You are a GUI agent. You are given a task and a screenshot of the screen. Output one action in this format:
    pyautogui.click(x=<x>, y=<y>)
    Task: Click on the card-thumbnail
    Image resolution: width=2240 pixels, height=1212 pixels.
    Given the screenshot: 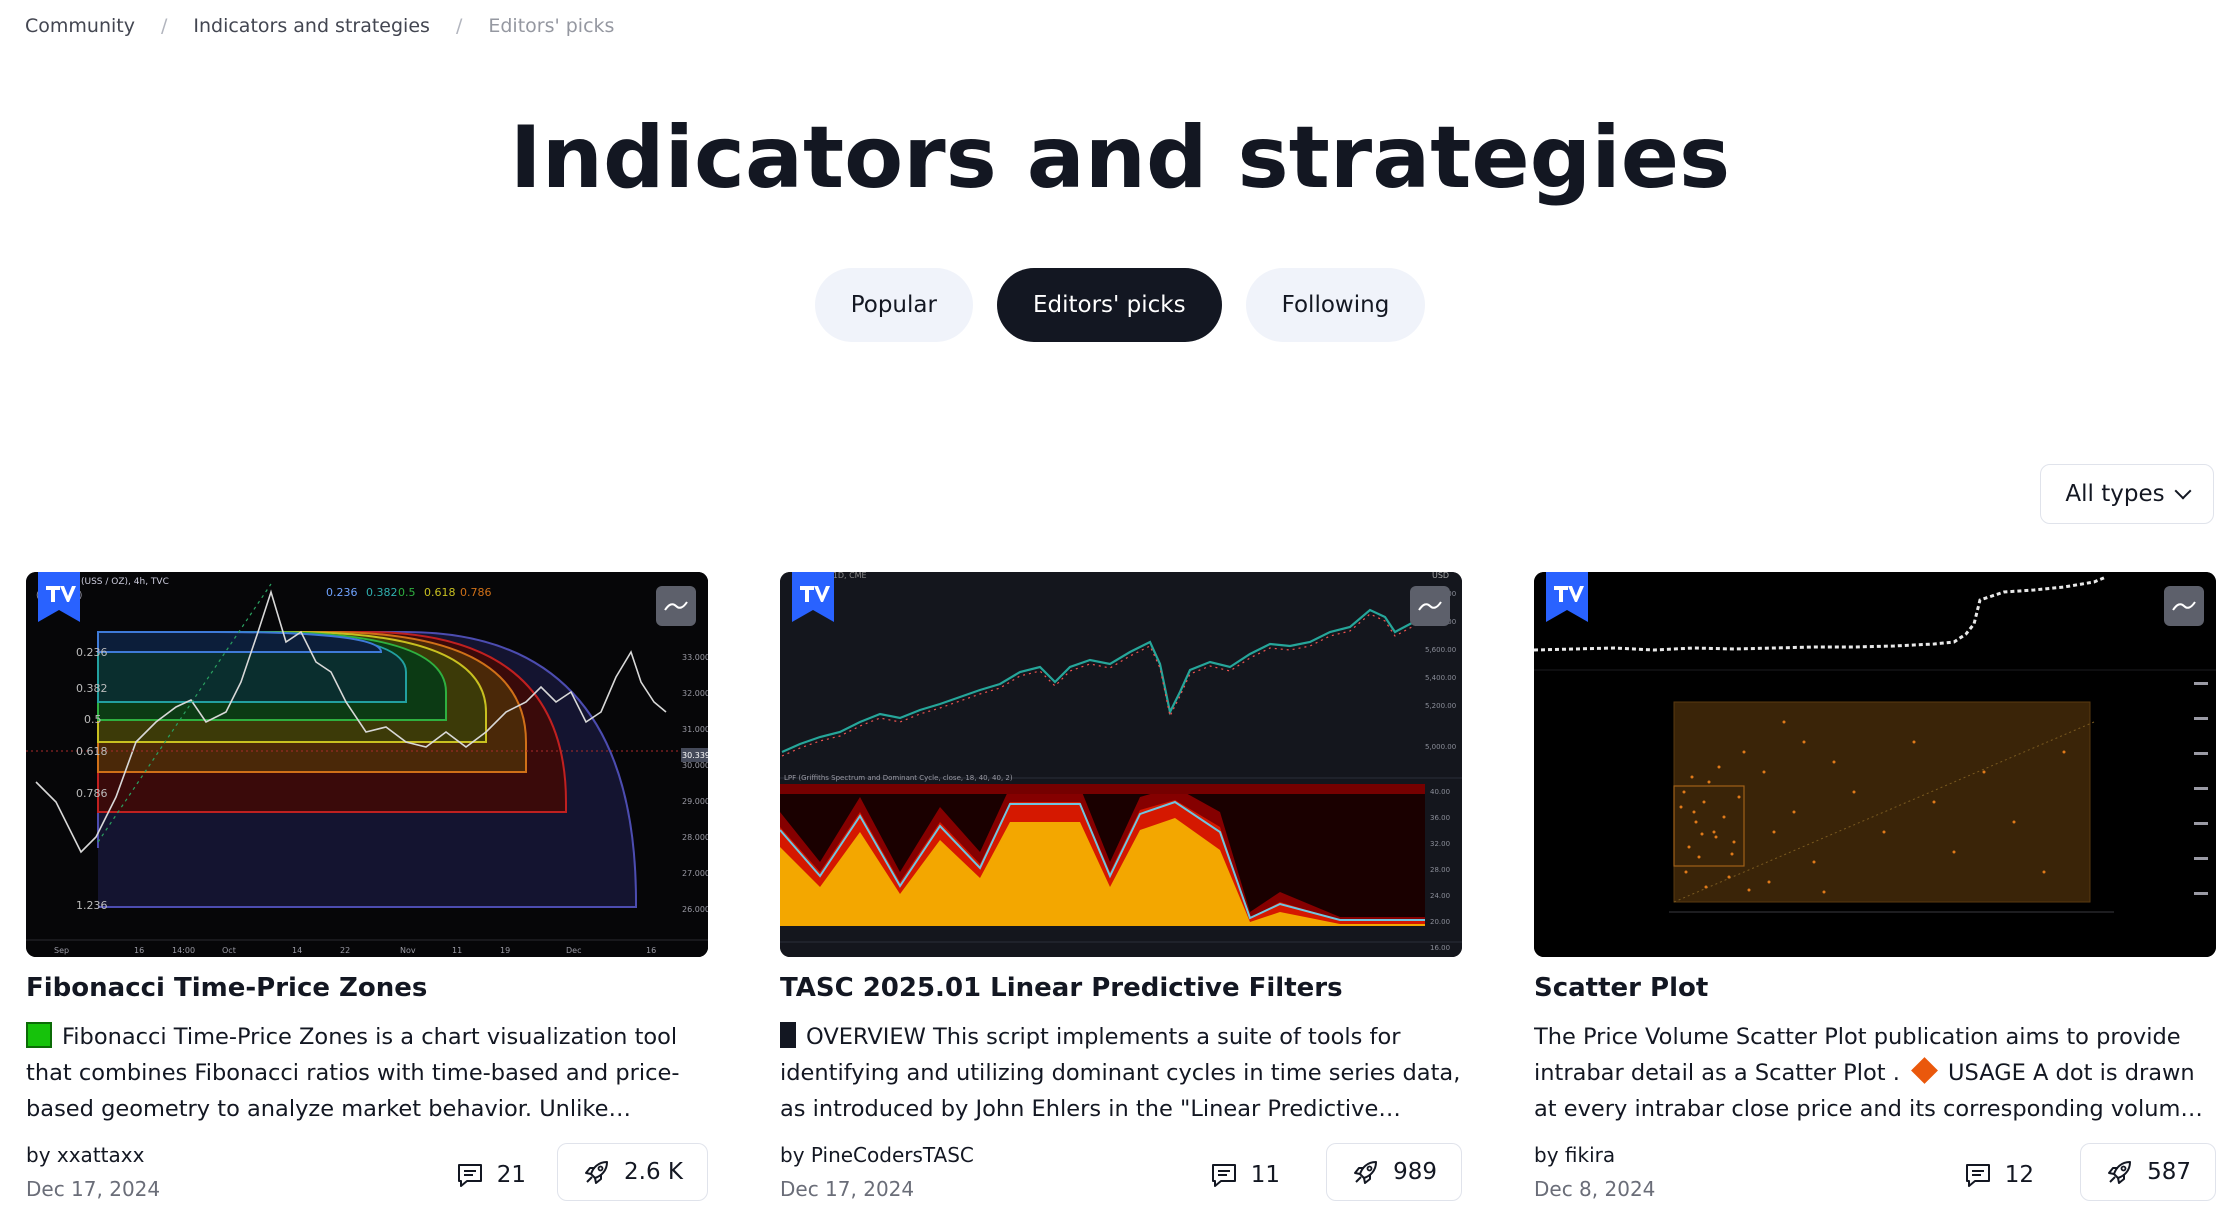 What is the action you would take?
    pyautogui.click(x=1875, y=764)
    